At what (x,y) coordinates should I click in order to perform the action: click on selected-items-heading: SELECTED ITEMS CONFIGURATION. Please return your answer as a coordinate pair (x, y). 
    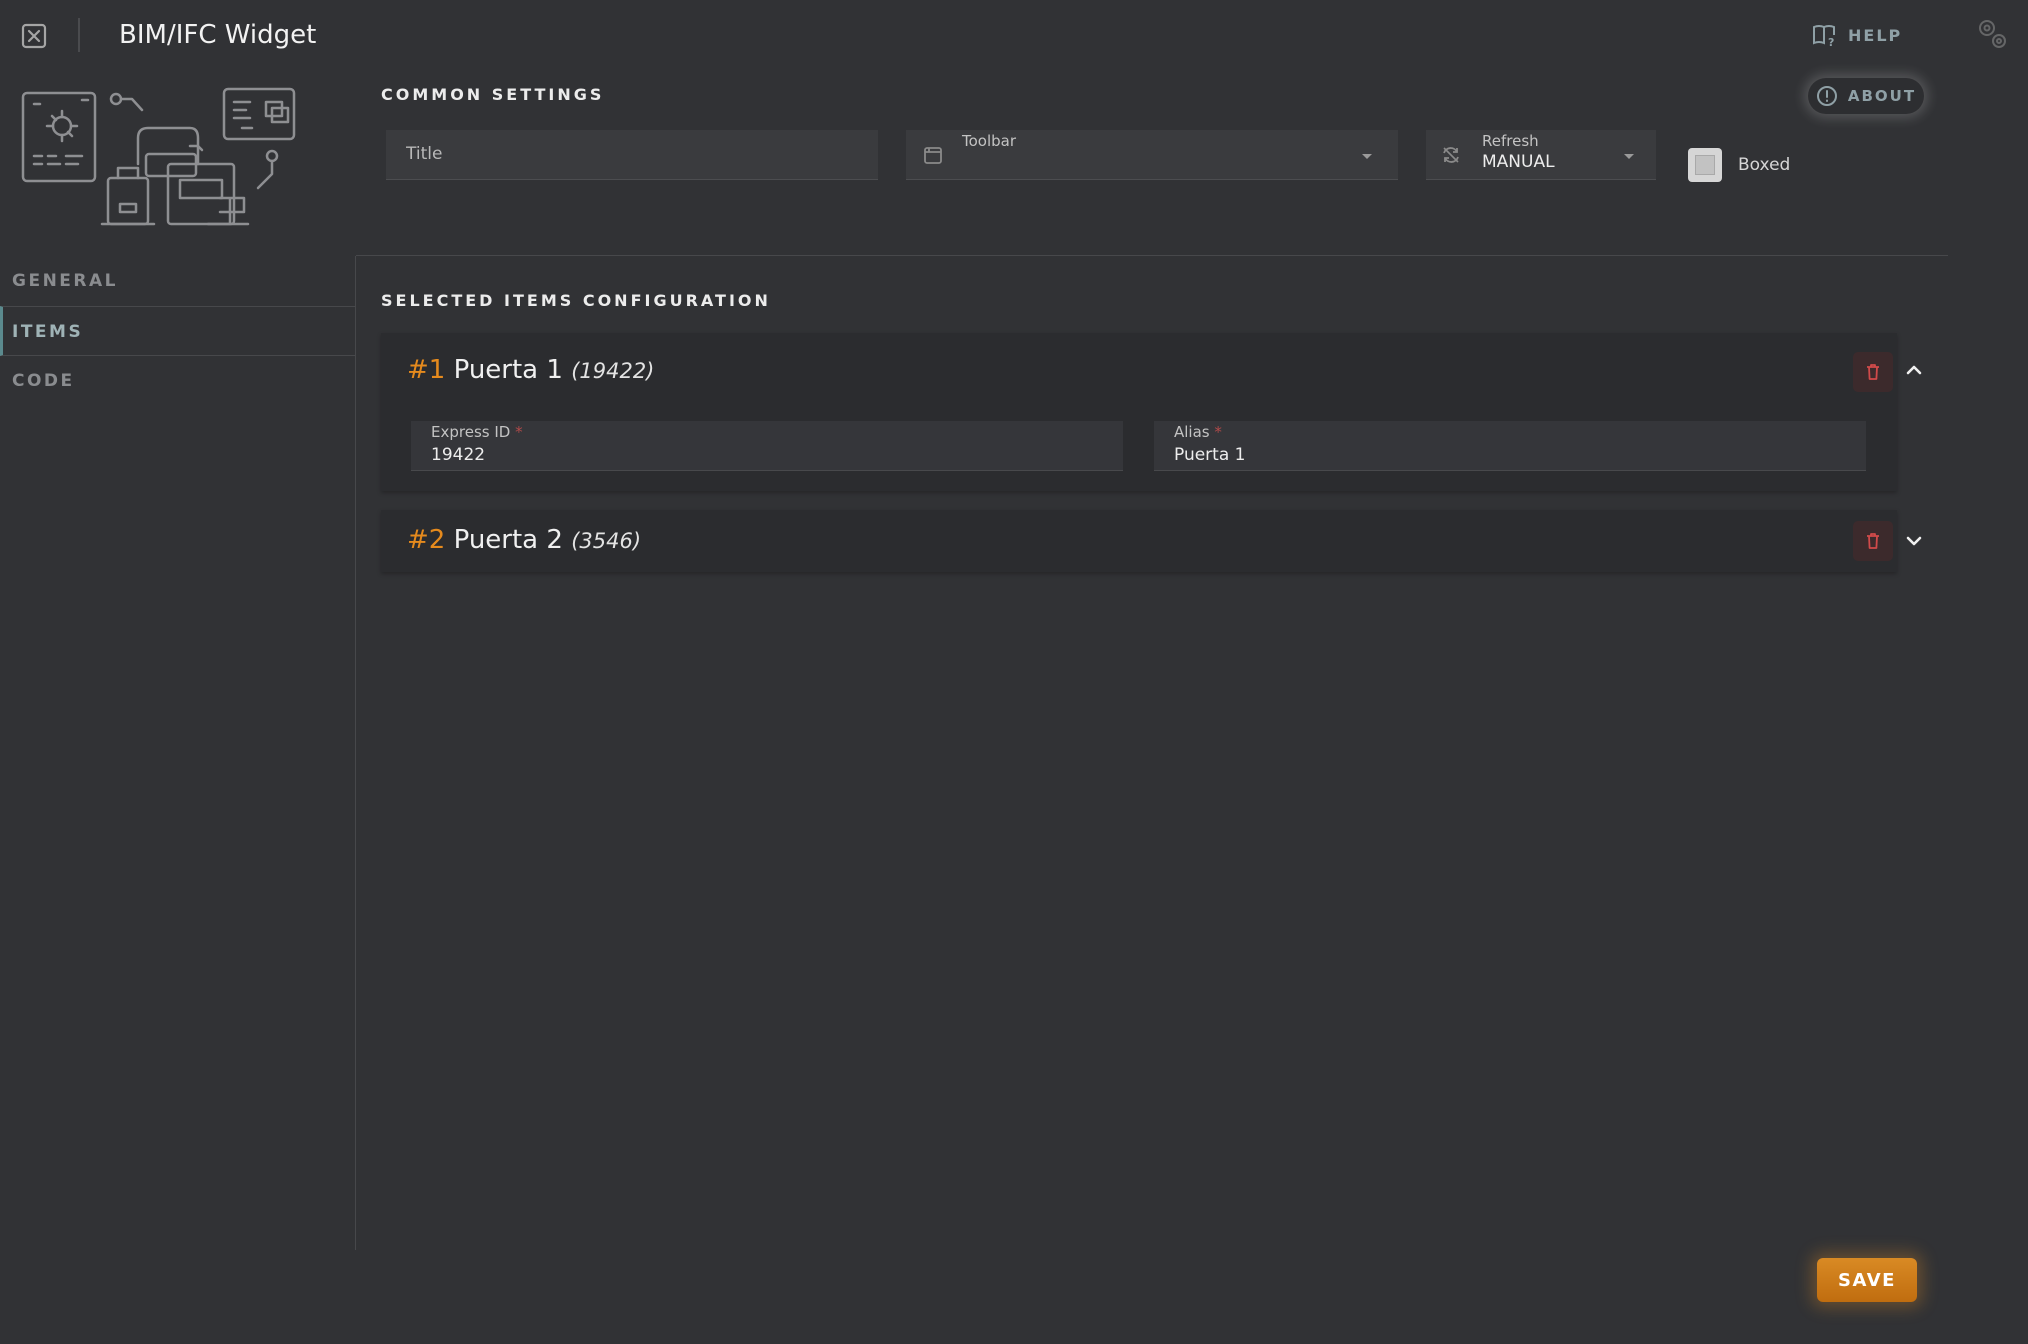
    Looking at the image, I should click on (576, 300).